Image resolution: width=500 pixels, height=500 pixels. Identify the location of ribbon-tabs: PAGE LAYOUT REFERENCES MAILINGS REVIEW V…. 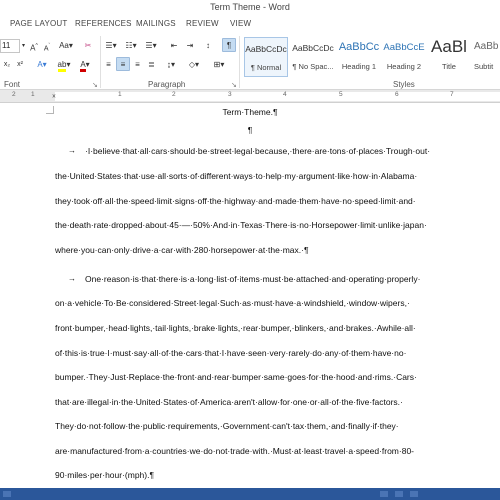
(250, 25).